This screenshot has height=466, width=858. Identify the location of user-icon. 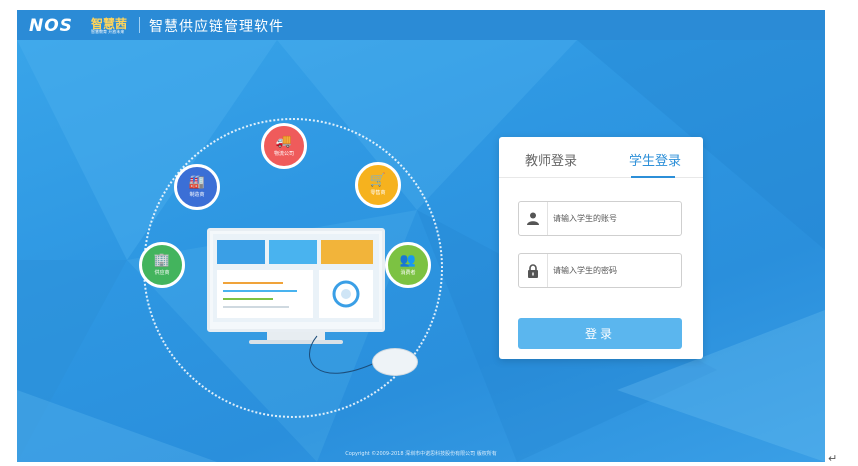
(533, 218).